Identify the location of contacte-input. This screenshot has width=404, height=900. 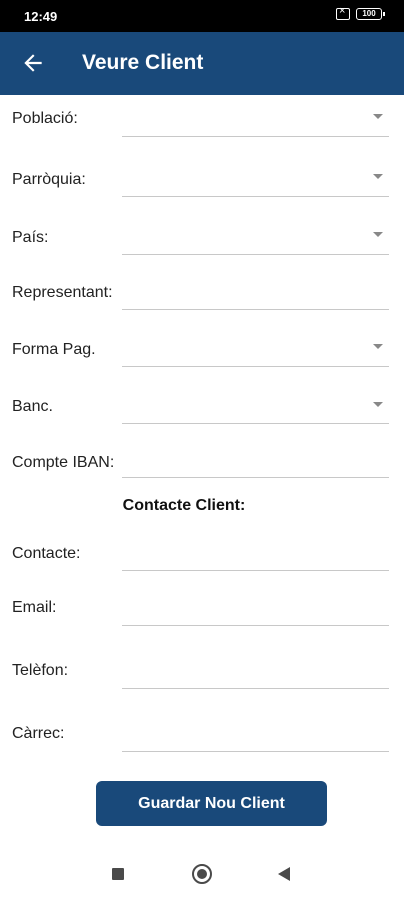
(255, 553).